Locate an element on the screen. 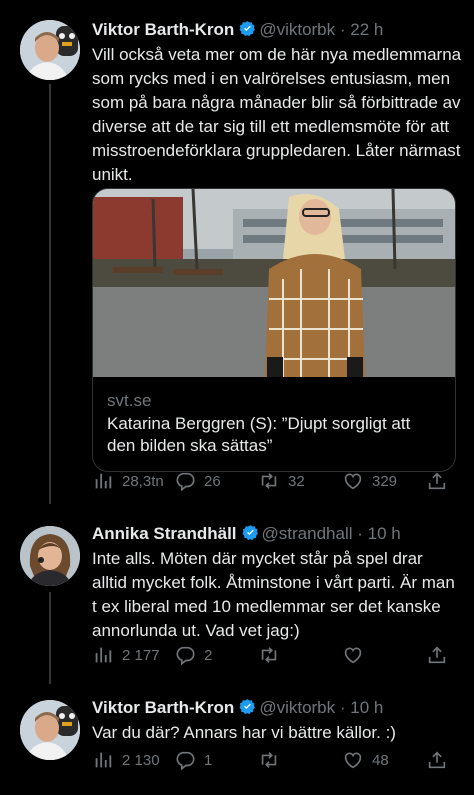  views-count: 28,3tn is located at coordinates (143, 481).